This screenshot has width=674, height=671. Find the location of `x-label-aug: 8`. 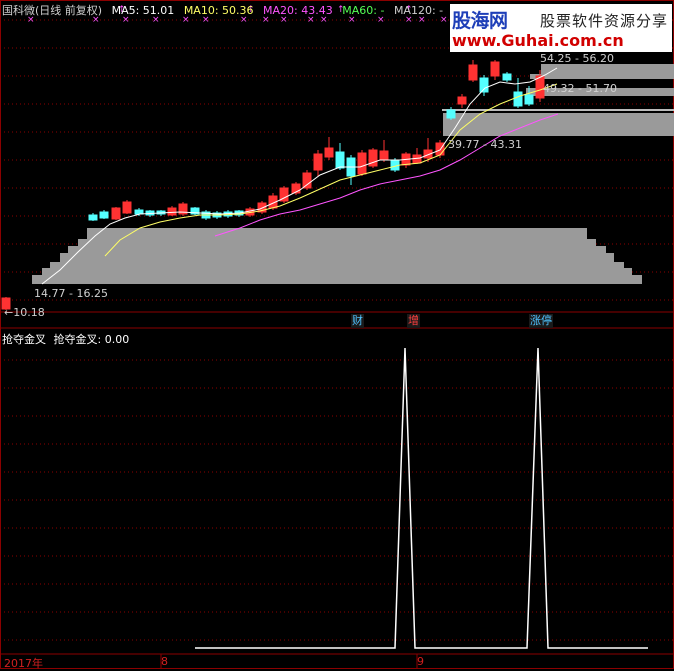

x-label-aug: 8 is located at coordinates (164, 661).